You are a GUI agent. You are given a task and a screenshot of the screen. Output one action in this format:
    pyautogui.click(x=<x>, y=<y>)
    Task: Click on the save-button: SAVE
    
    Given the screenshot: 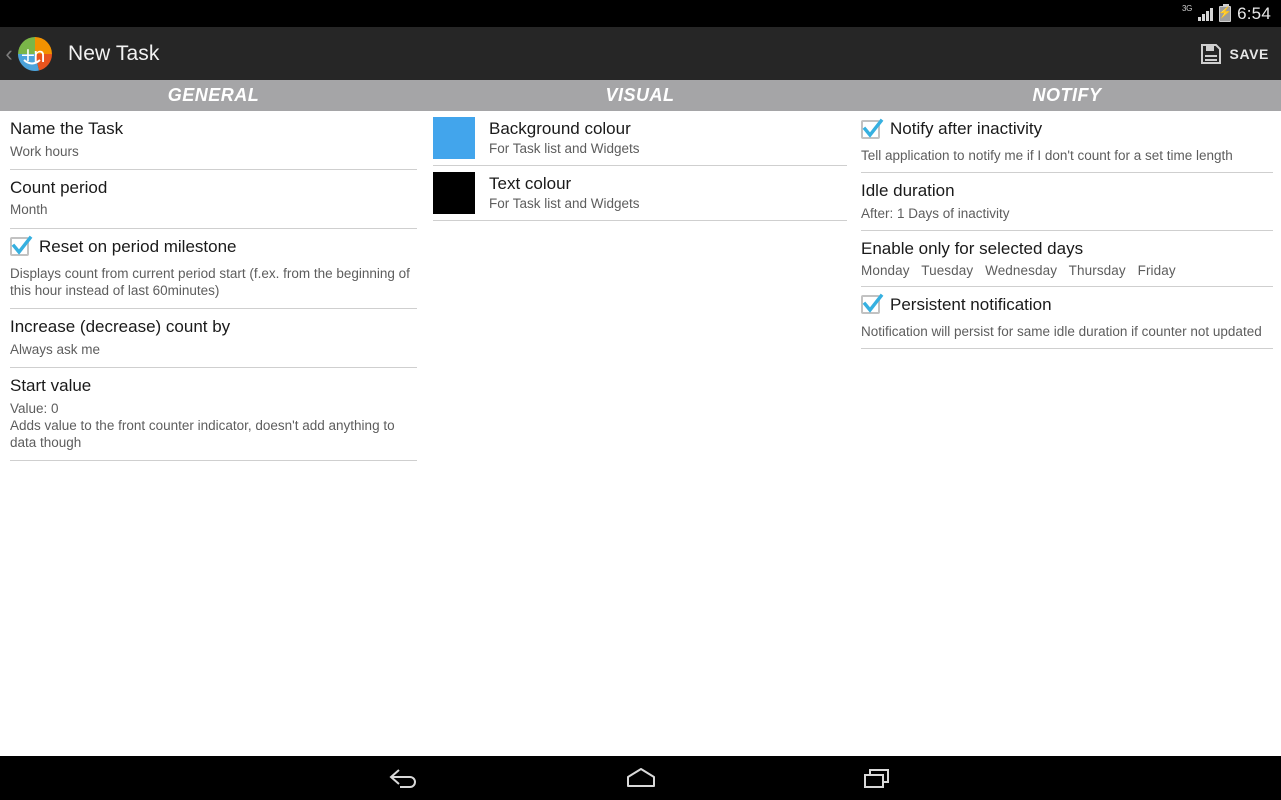 What is the action you would take?
    pyautogui.click(x=1240, y=53)
    